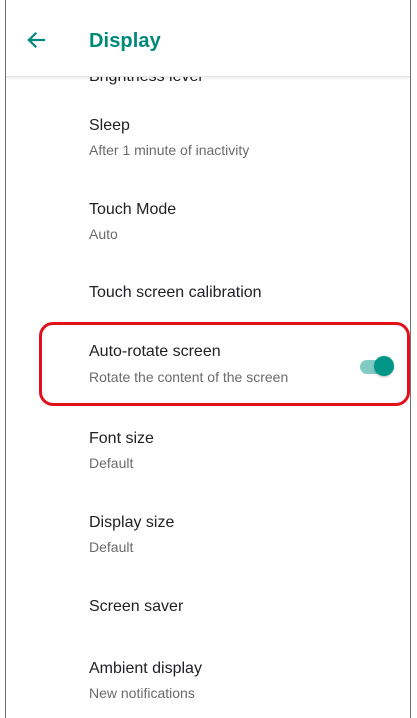  I want to click on setting-touch-calibration: Touch screen calibration, so click(208, 292).